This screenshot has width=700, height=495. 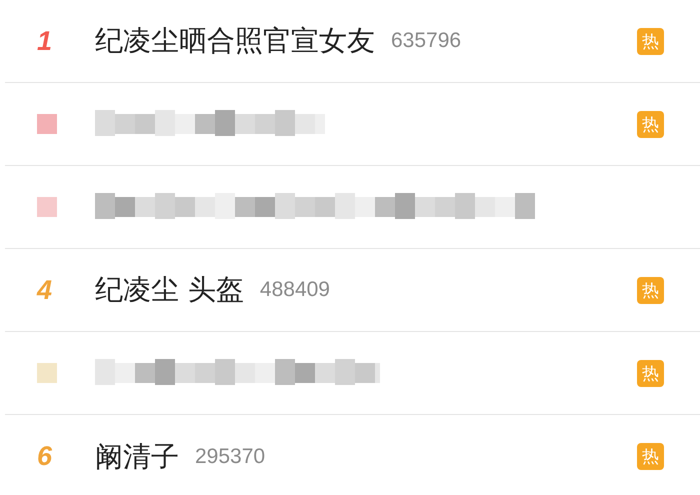 What do you see at coordinates (235, 41) in the screenshot?
I see `topic-link: 纪凌尘晒合照官宣女友` at bounding box center [235, 41].